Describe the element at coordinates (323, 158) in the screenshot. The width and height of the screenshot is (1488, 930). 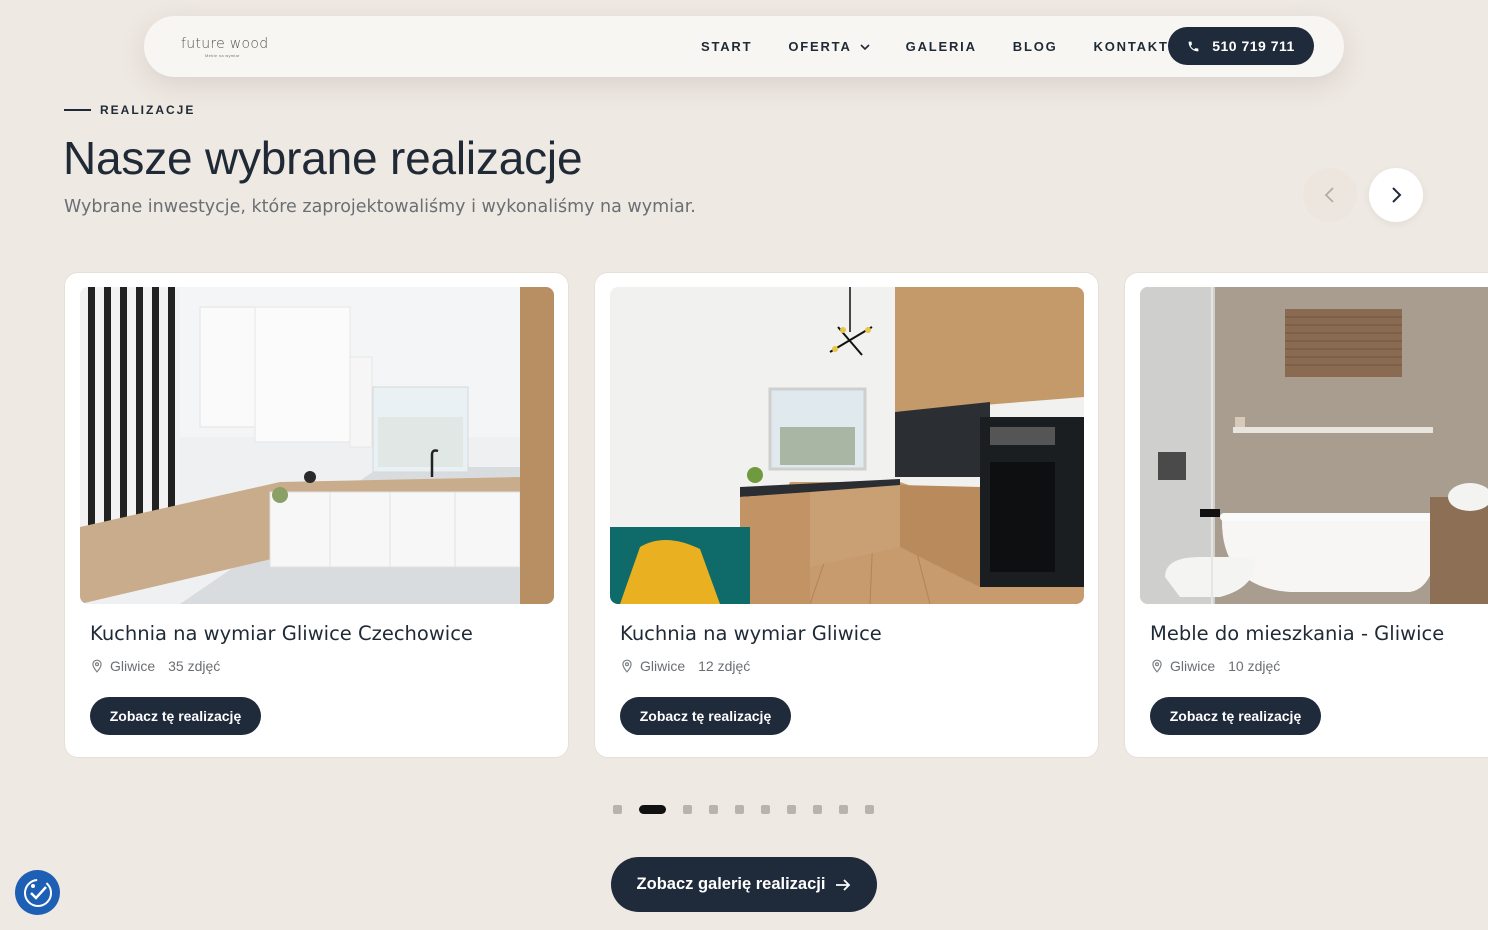
I see `section-title: Nasze wybrane realizacje` at that location.